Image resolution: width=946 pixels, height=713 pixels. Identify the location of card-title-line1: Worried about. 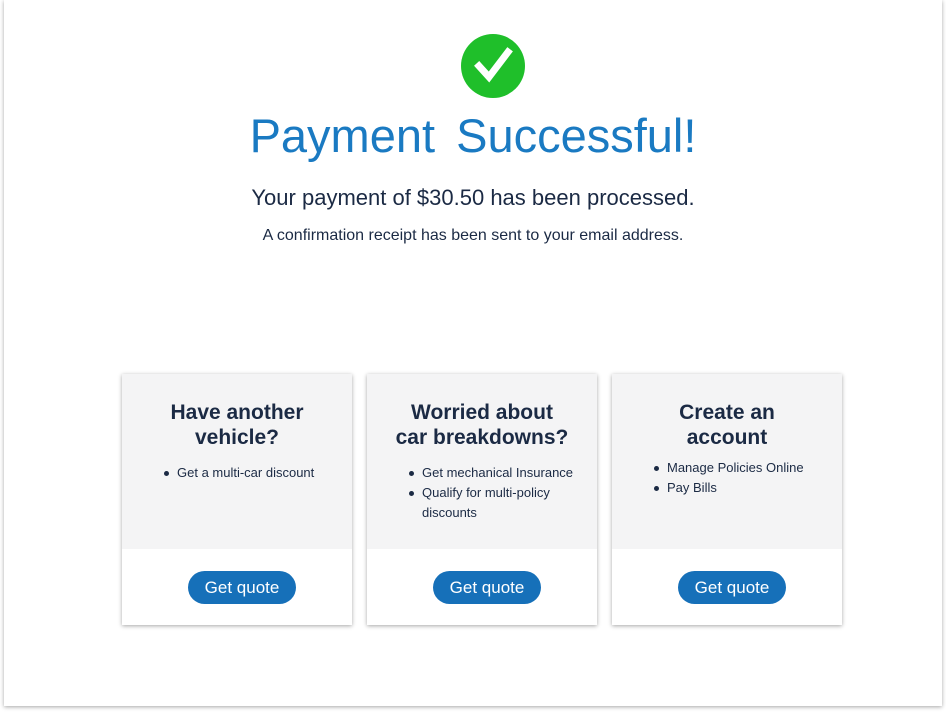
(482, 412).